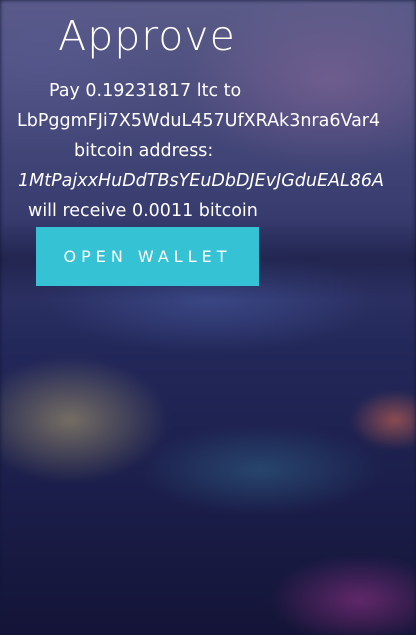 This screenshot has height=635, width=416. Describe the element at coordinates (201, 181) in the screenshot. I see `btc-address-text: 1MtPajxxHuDdTBsYEuDbDJEvJGduEAL86A` at that location.